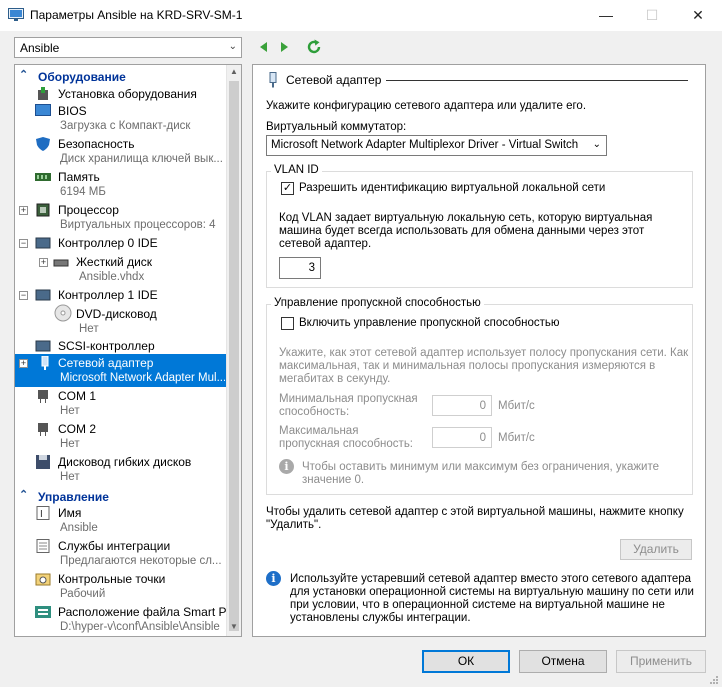  Describe the element at coordinates (43, 546) in the screenshot. I see `integration-services-icon` at that location.